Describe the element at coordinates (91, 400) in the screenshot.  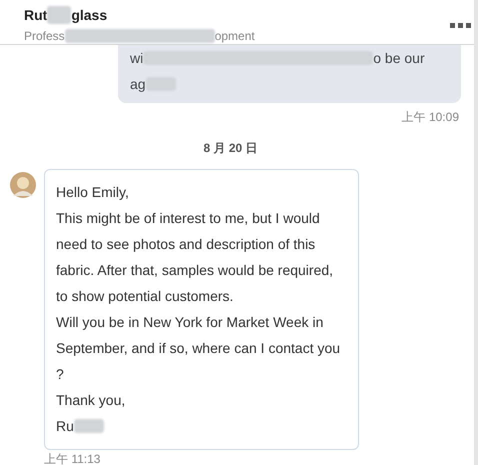
I see `message-text: Thank you,` at that location.